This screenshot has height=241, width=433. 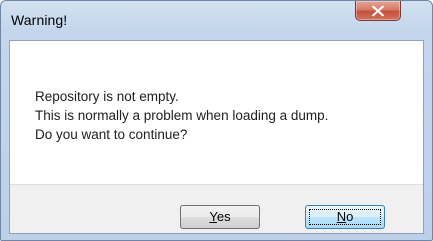 I want to click on yes-button: Yes, so click(x=220, y=217).